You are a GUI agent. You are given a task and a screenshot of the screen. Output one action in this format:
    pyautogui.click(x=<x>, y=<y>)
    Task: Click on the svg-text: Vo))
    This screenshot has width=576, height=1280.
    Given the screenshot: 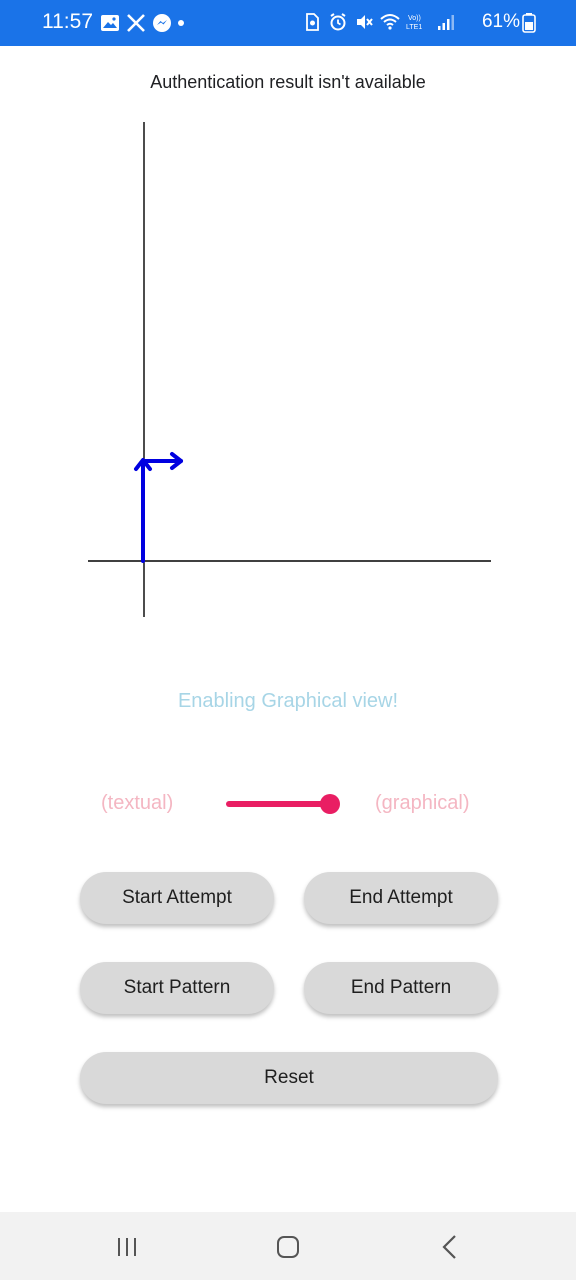 What is the action you would take?
    pyautogui.click(x=414, y=18)
    